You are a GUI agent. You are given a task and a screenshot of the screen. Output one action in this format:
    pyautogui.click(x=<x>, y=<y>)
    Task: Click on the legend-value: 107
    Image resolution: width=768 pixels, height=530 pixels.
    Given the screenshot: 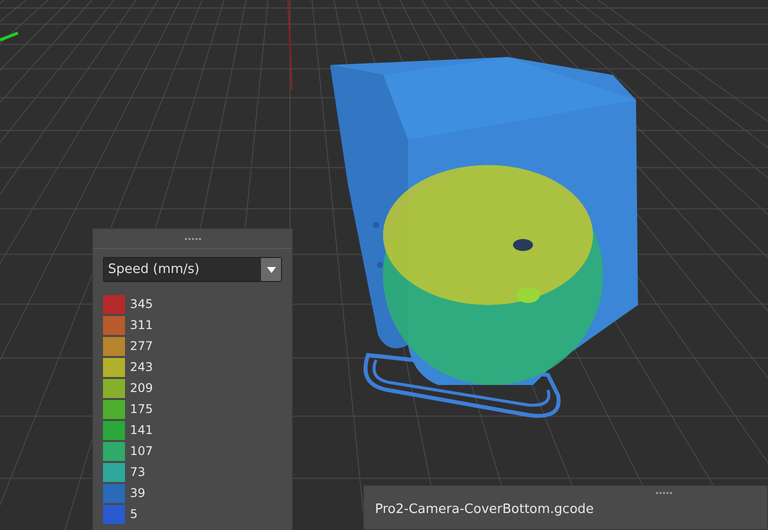 What is the action you would take?
    pyautogui.click(x=141, y=451)
    